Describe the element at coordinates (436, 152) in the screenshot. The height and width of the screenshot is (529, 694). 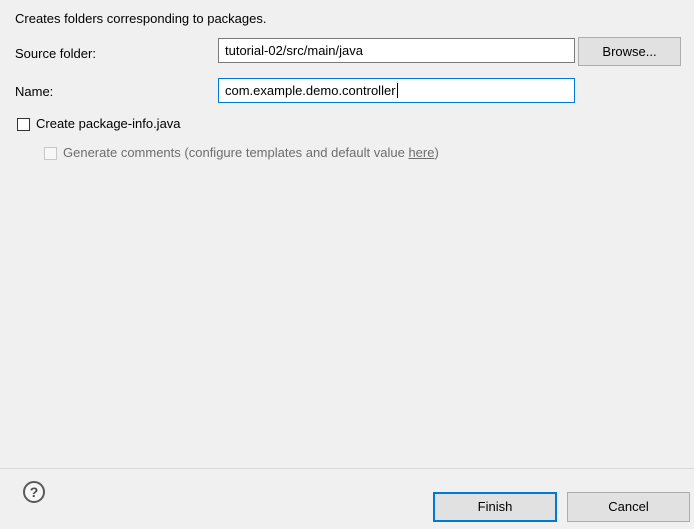
I see `hint-close: )` at that location.